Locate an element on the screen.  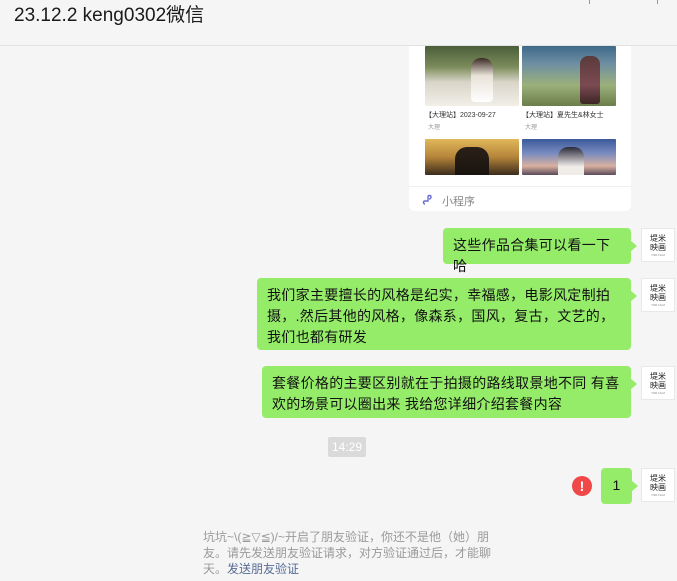
title-bar: 23.12.2 keng0302微信 is located at coordinates (338, 23).